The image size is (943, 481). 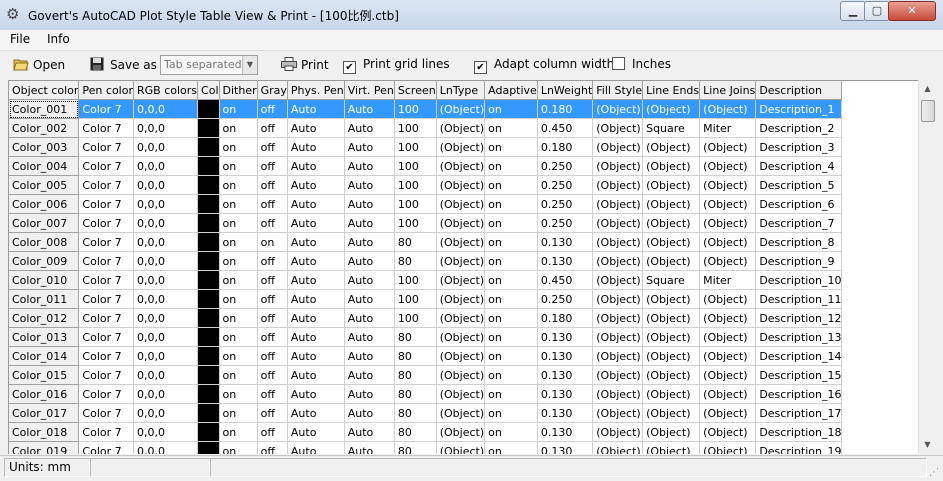 I want to click on row-header: Color_007, so click(x=44, y=223).